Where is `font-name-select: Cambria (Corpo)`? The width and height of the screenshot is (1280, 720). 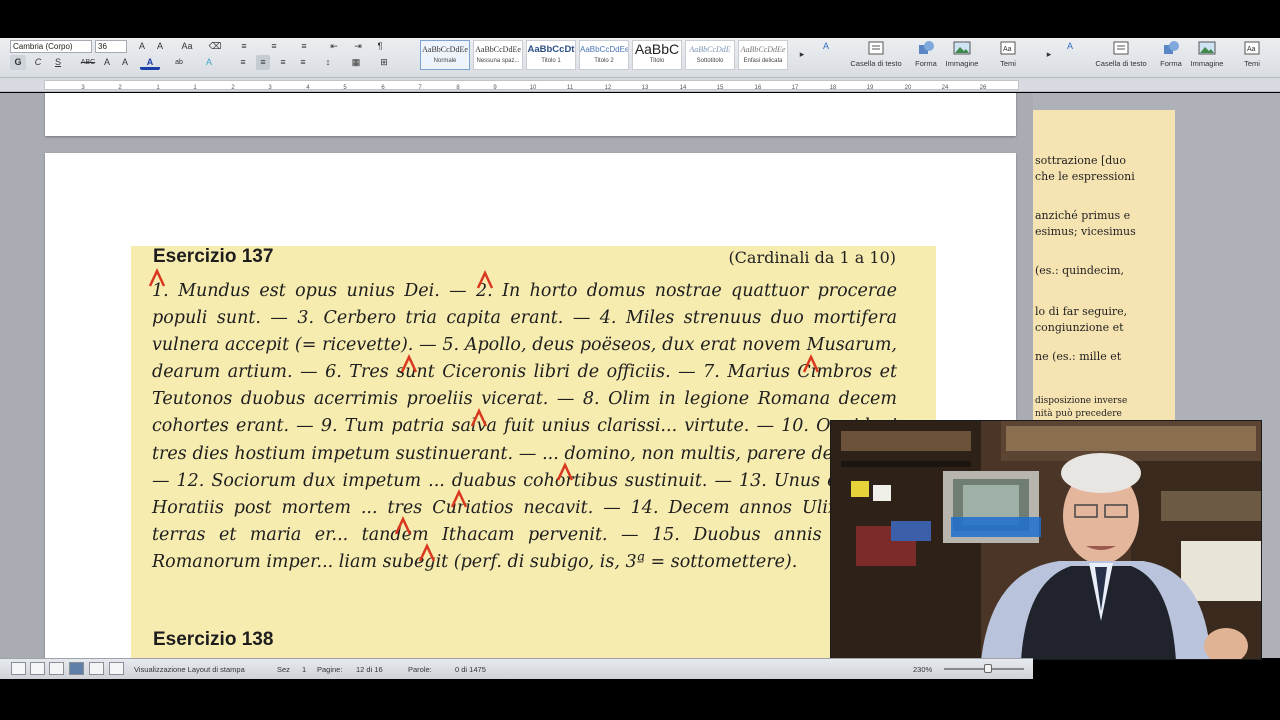 font-name-select: Cambria (Corpo) is located at coordinates (51, 46).